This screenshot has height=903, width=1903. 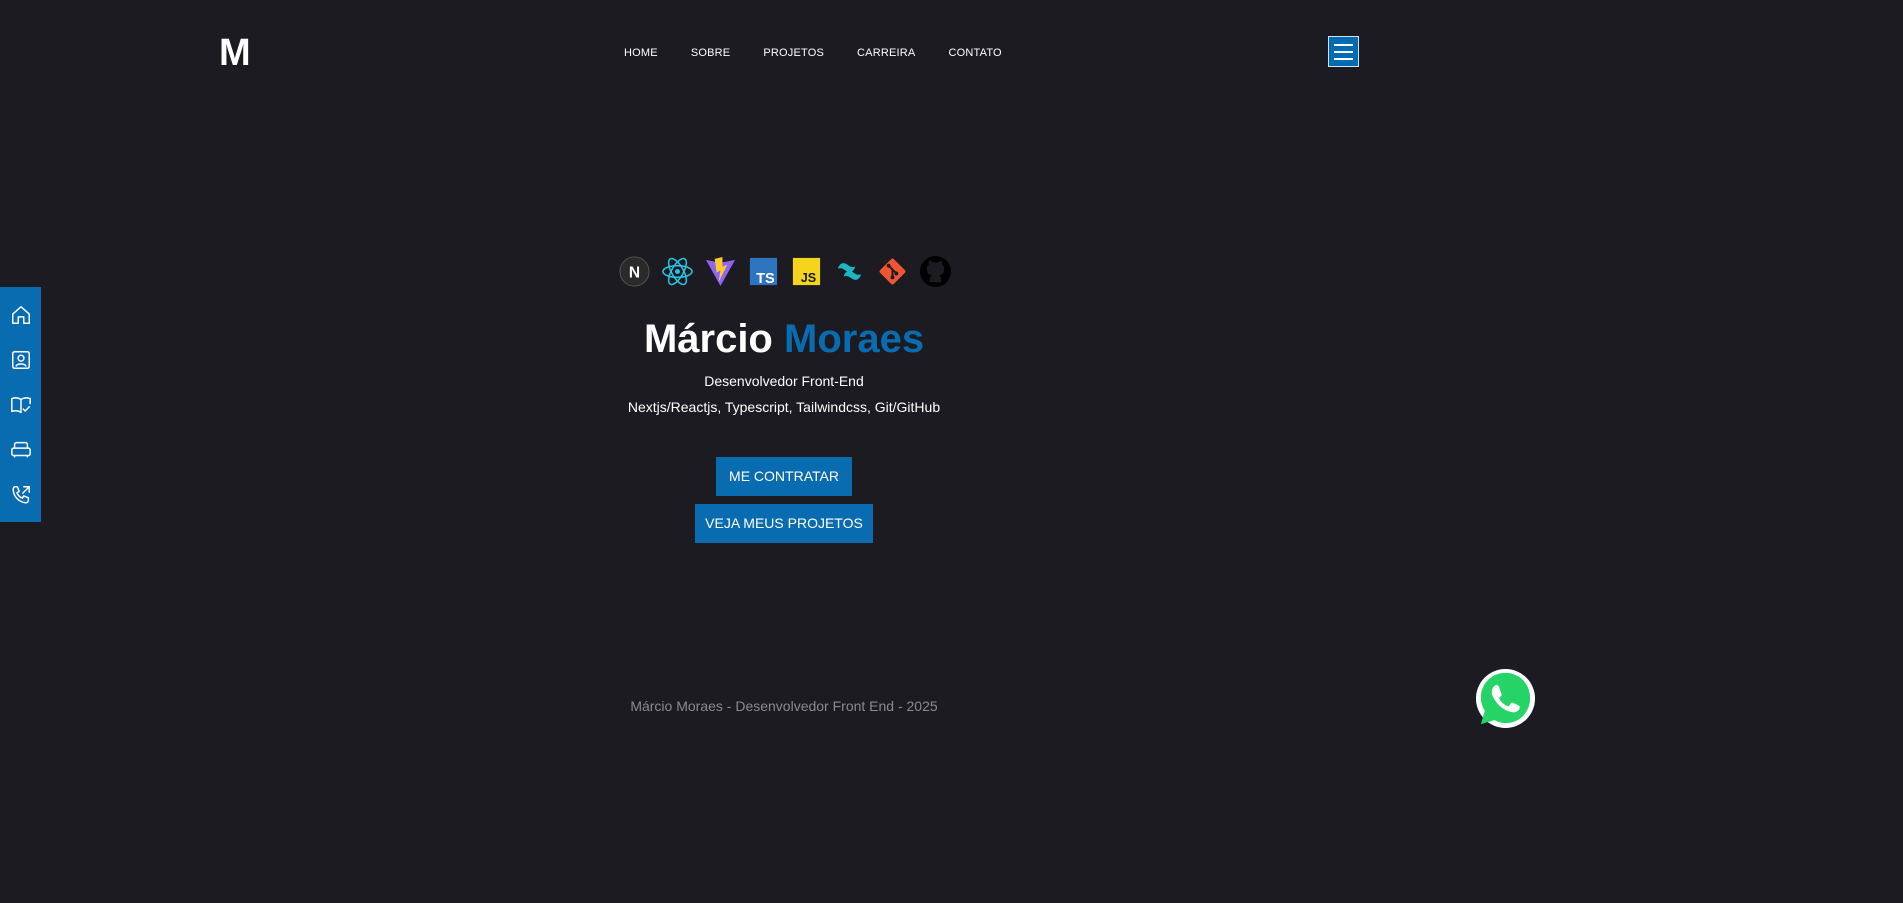 What do you see at coordinates (21, 450) in the screenshot?
I see `briefcase-icon` at bounding box center [21, 450].